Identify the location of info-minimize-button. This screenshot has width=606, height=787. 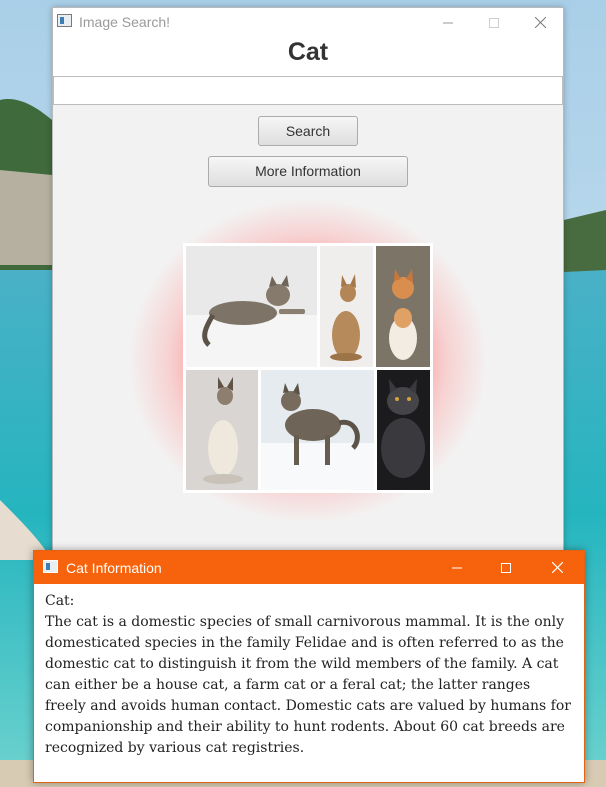
(457, 567).